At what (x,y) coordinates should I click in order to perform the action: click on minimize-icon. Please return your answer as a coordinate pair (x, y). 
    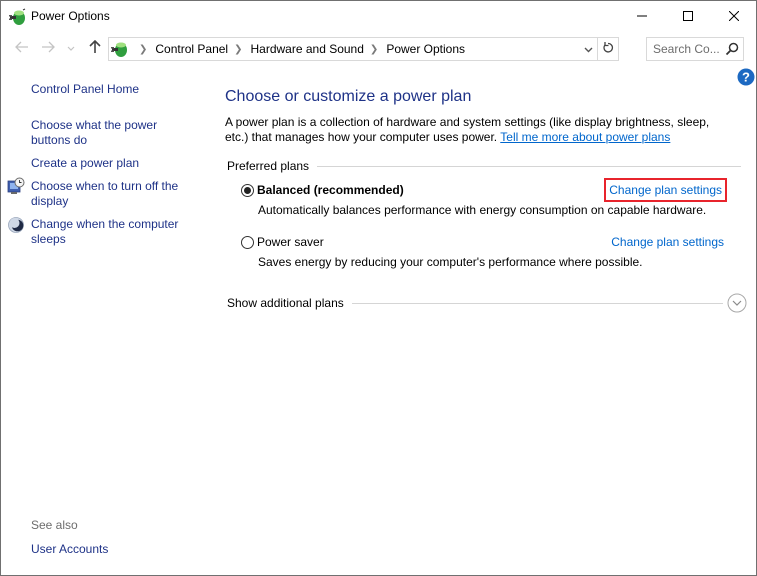
    Looking at the image, I should click on (642, 17).